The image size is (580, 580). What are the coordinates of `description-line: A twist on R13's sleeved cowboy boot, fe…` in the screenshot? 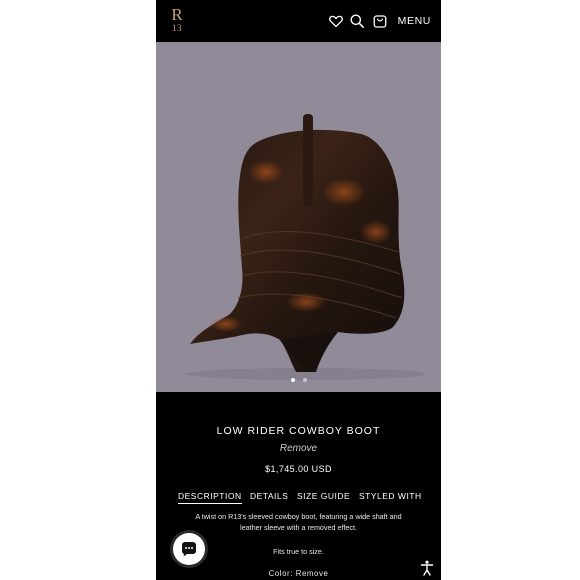 It's located at (298, 516).